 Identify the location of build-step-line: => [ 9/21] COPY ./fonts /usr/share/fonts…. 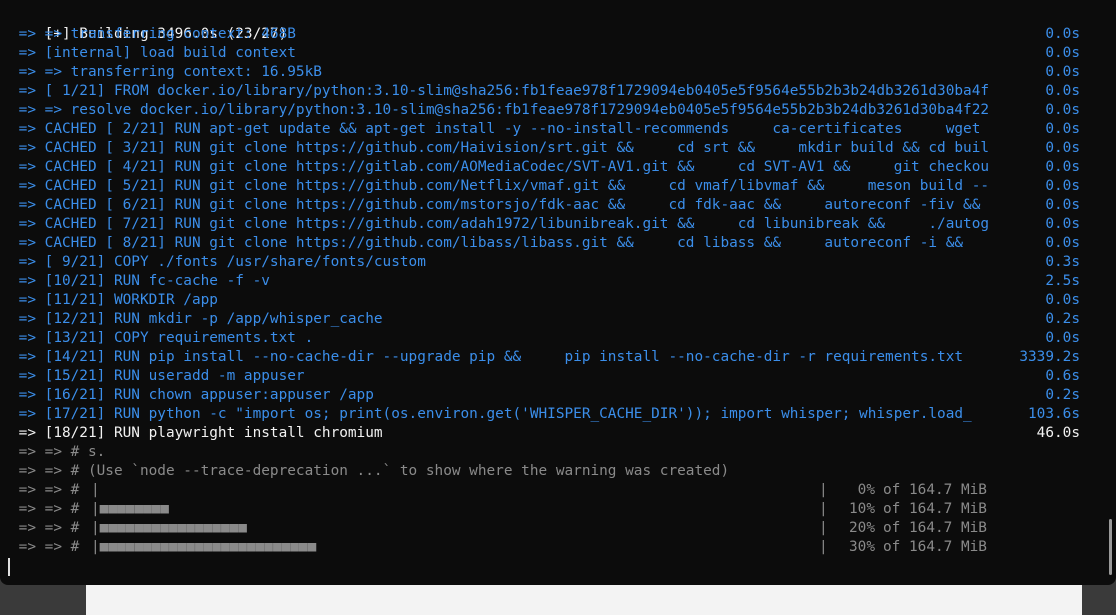
(558, 262).